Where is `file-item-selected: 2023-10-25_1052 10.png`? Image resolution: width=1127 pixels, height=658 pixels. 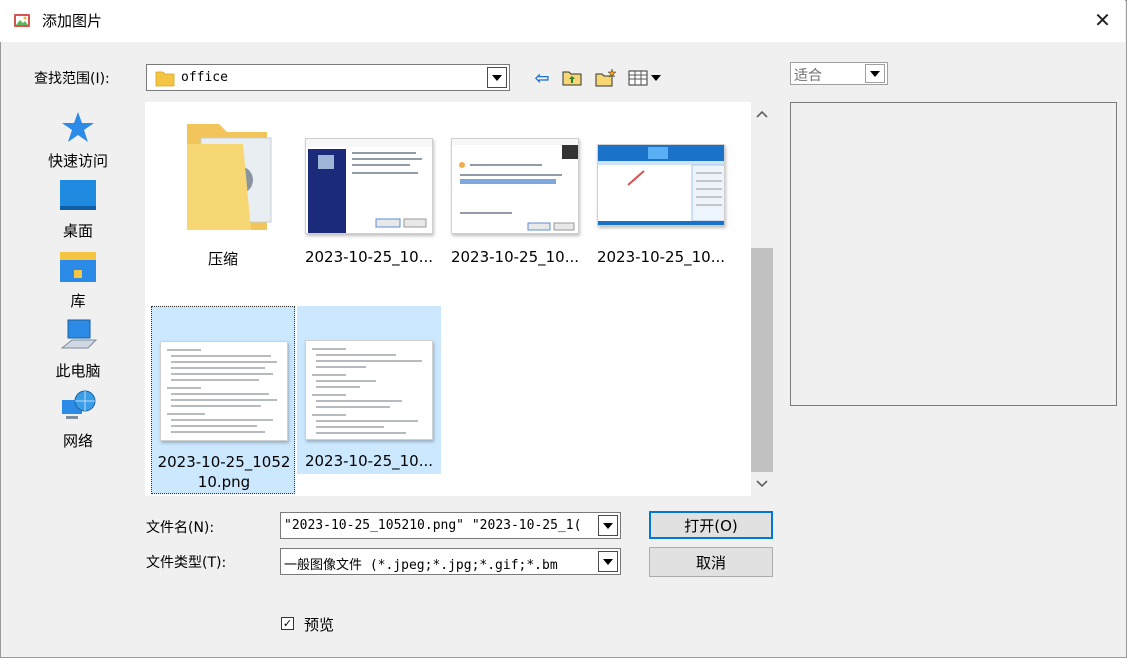
file-item-selected: 2023-10-25_1052 10.png is located at coordinates (223, 400).